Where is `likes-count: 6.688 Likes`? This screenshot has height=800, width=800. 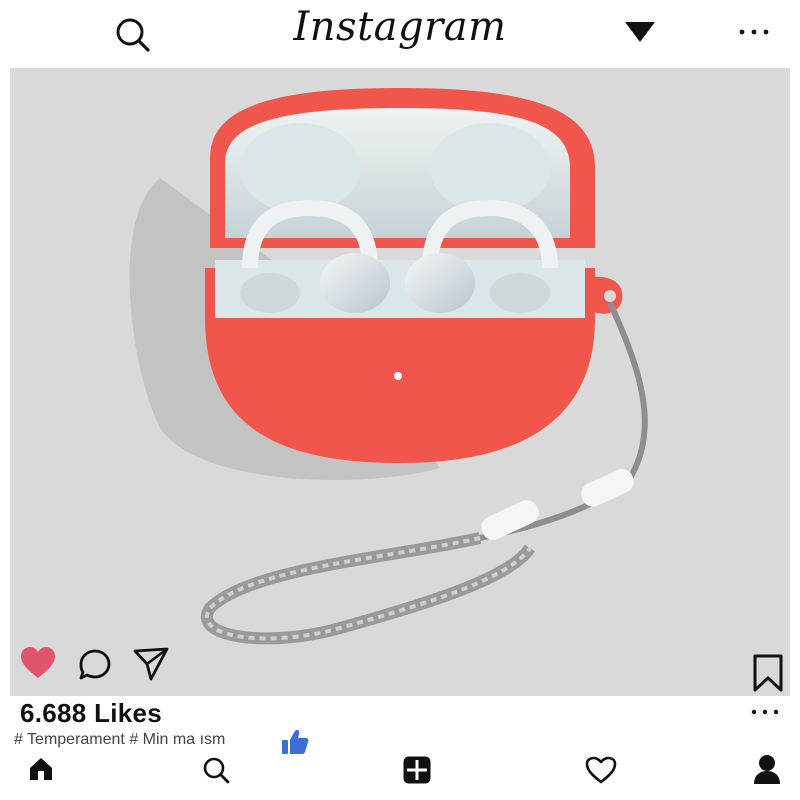
likes-count: 6.688 Likes is located at coordinates (91, 713).